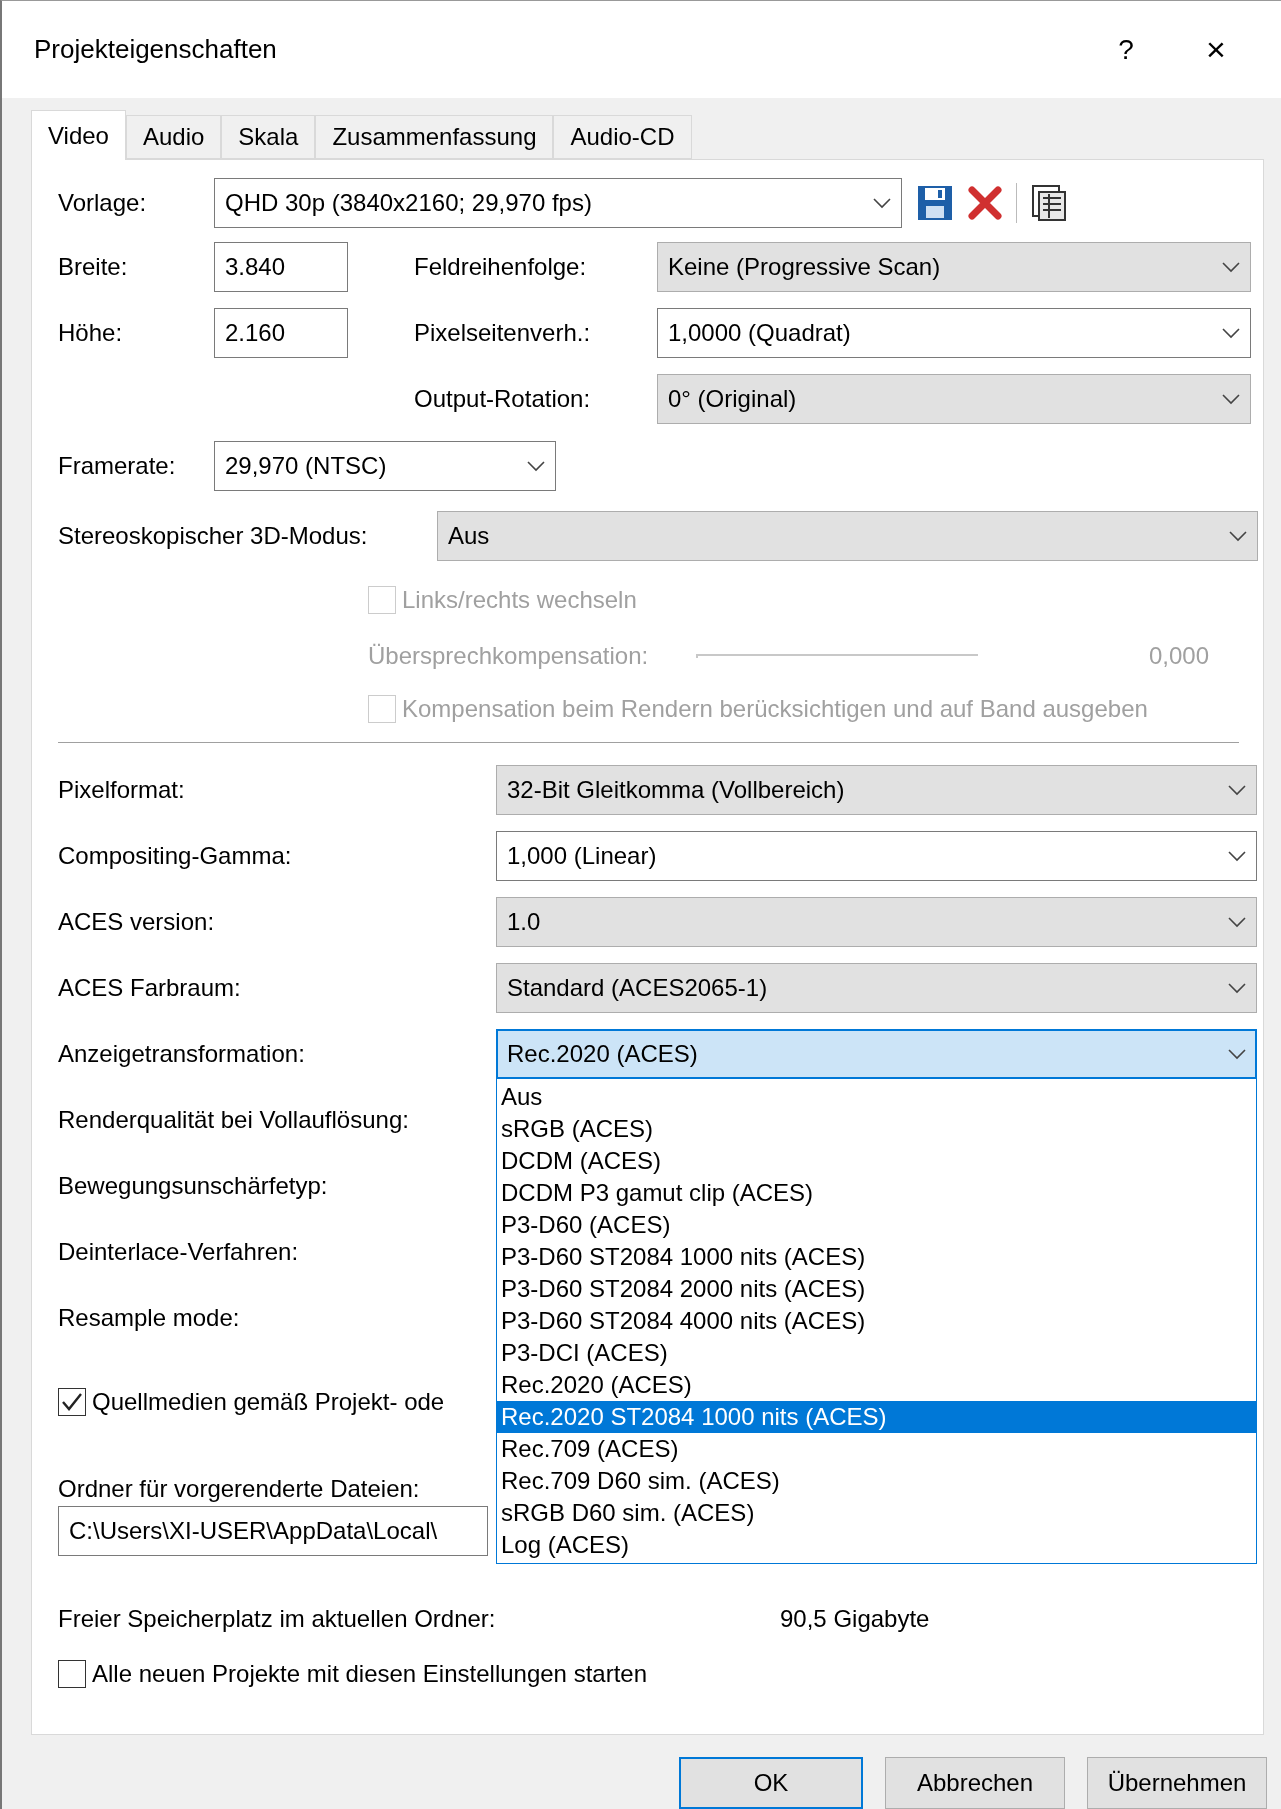 This screenshot has height=1809, width=1281. Describe the element at coordinates (173, 137) in the screenshot. I see `tab: Audio` at that location.